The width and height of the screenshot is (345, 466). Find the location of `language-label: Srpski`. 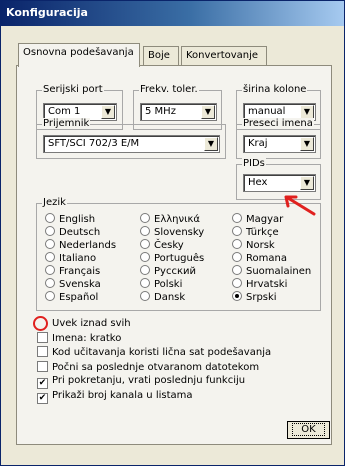

language-label: Srpski is located at coordinates (261, 297).